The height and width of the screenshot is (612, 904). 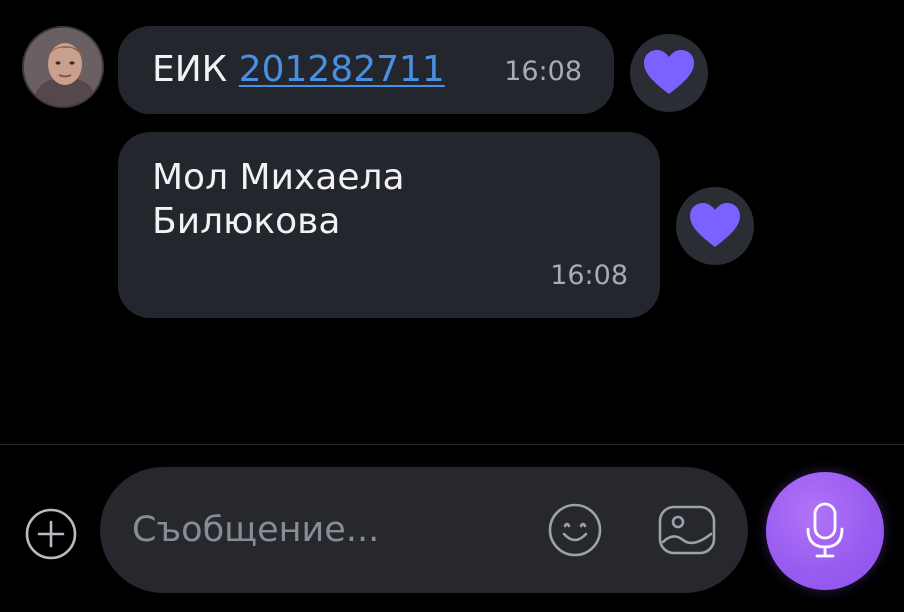 I want to click on emoji-button, so click(x=575, y=530).